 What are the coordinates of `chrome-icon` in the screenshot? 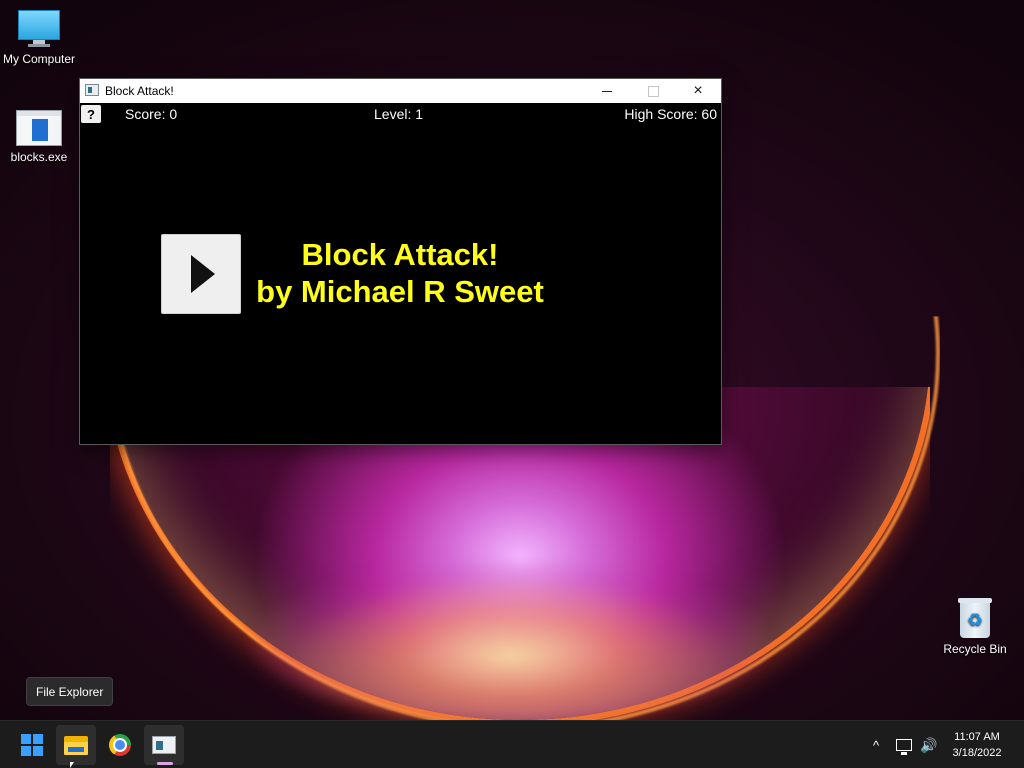 It's located at (120, 745).